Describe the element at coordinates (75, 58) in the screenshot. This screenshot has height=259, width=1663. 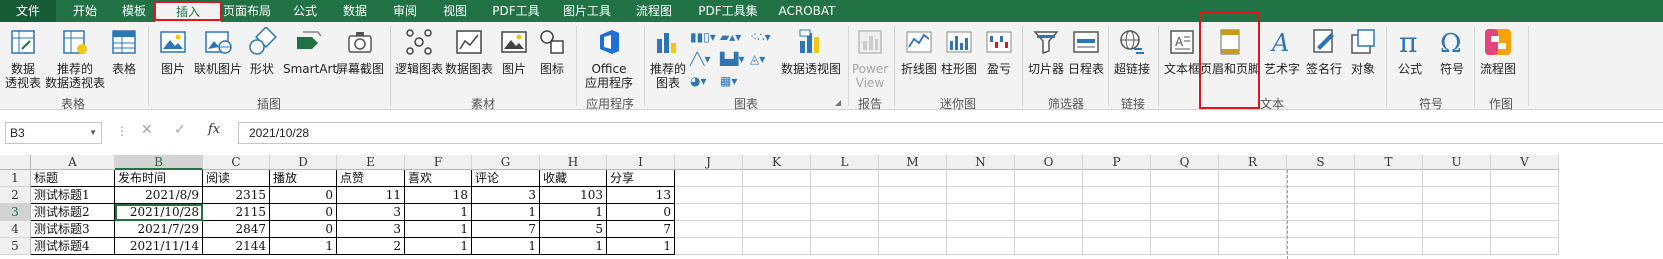
I see `recommended-pivot-button: 推荐的 数据透视表` at that location.